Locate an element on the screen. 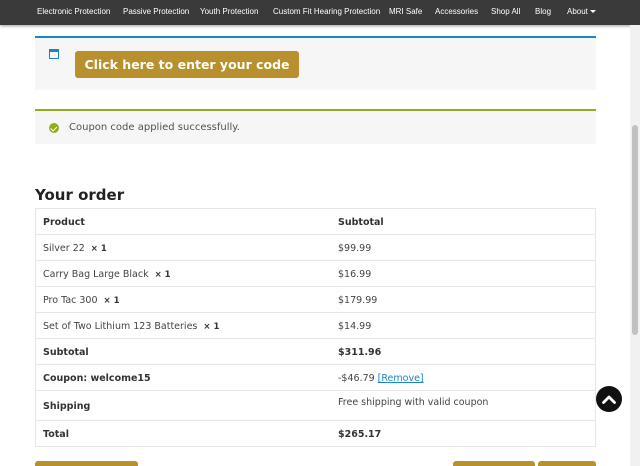 Image resolution: width=640 pixels, height=466 pixels. product-name: Carry Bag Large Black × 1 is located at coordinates (107, 274).